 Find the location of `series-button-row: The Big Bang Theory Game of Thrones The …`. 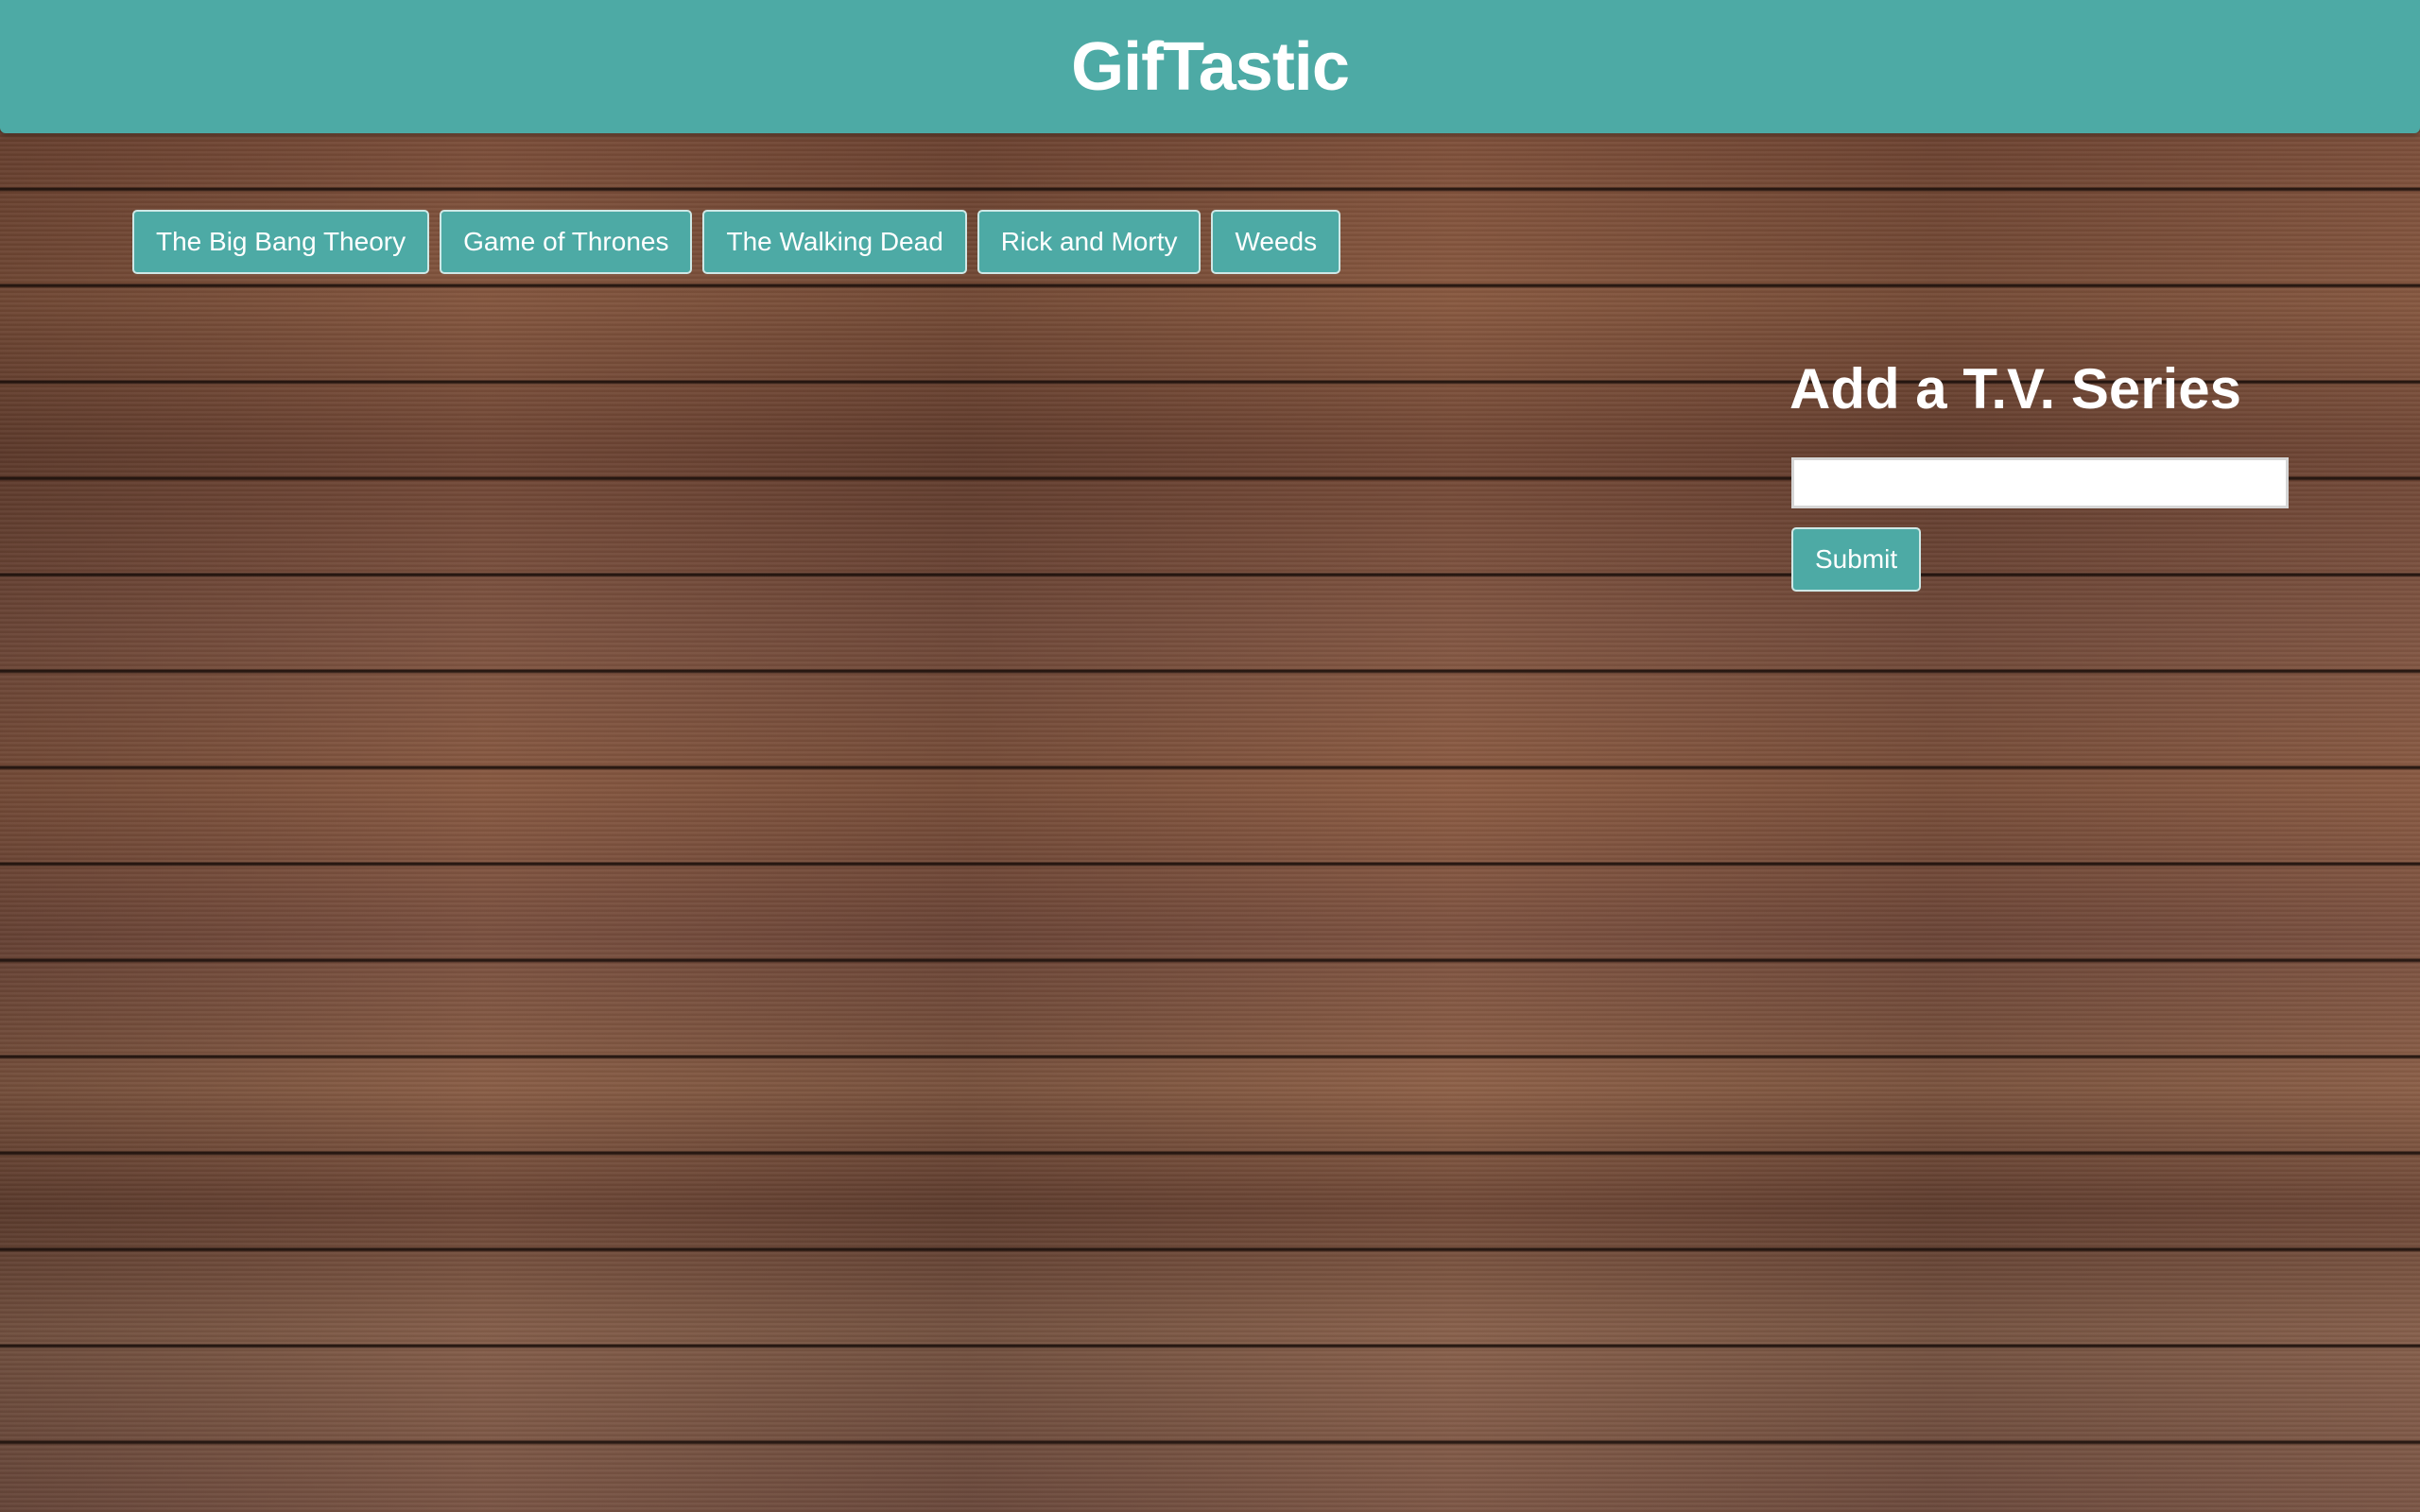

series-button-row: The Big Bang Theory Game of Thrones The … is located at coordinates (736, 242).